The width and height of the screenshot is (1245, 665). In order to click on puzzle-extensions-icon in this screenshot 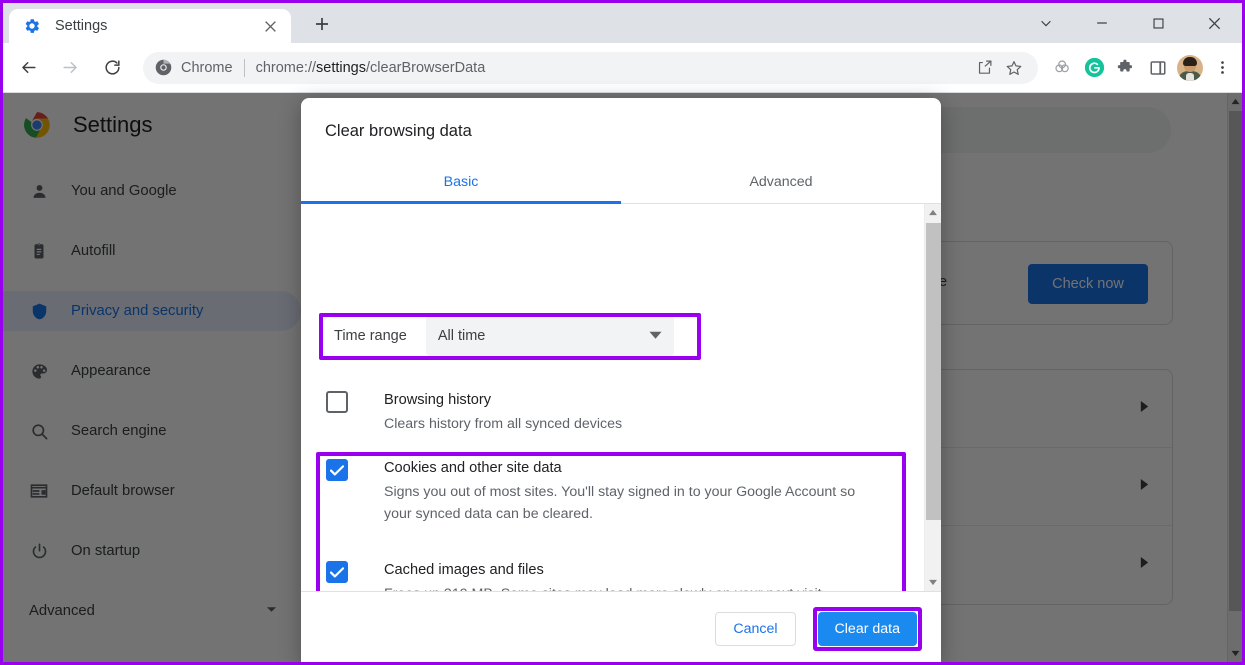, I will do `click(1126, 68)`.